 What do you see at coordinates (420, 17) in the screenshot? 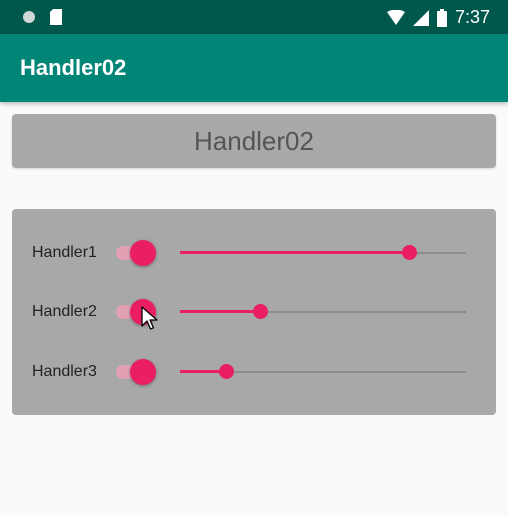
I see `signal-icon` at bounding box center [420, 17].